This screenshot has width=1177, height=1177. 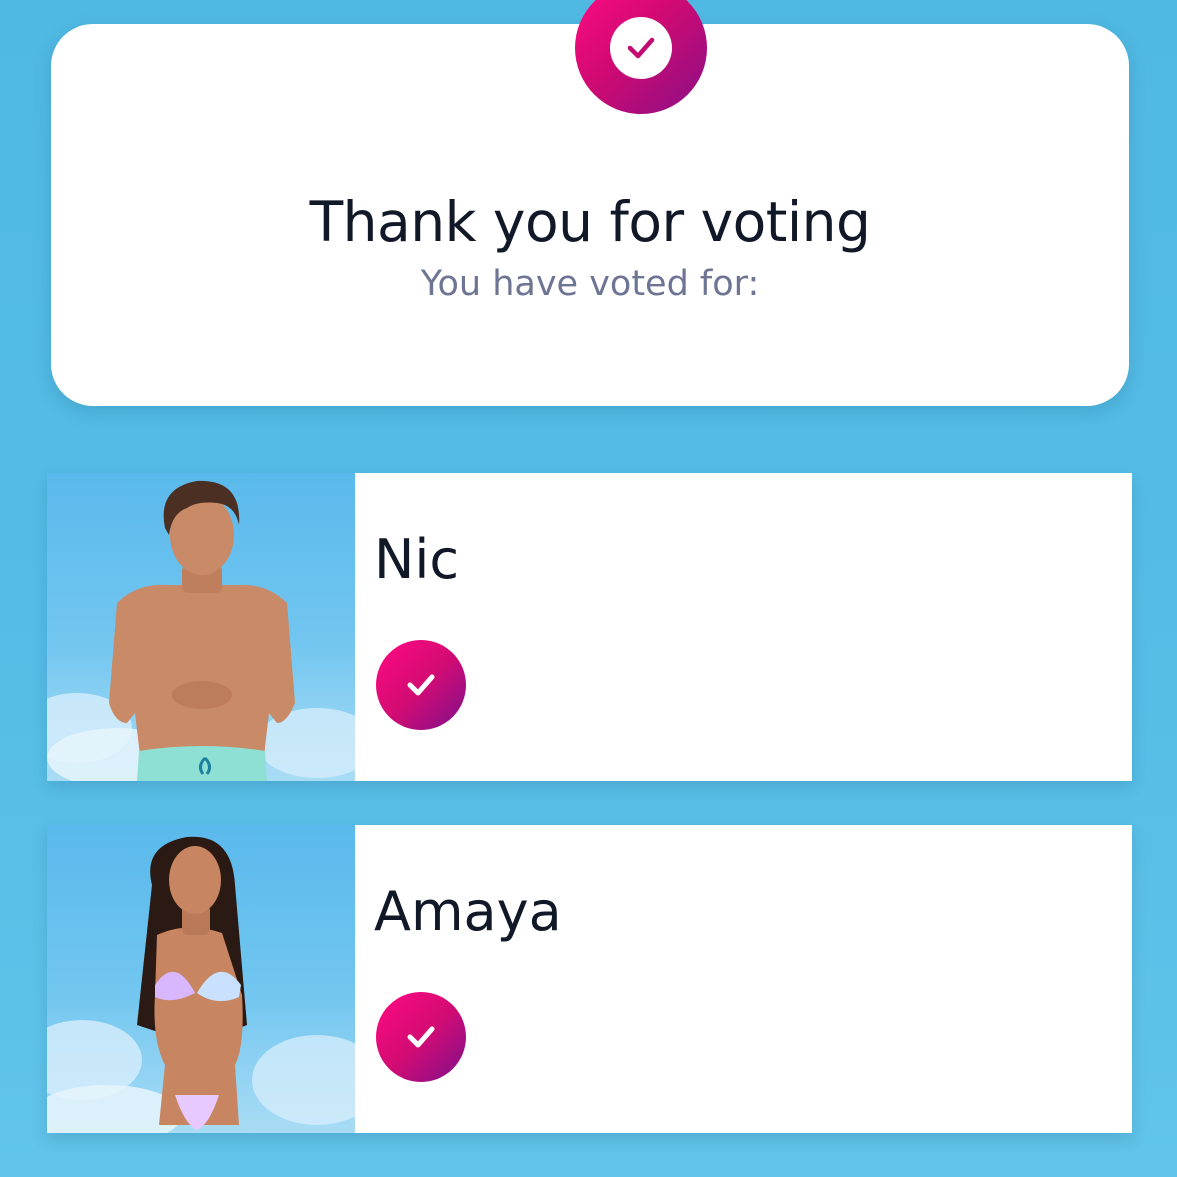 I want to click on contestant-name: Amaya, so click(x=468, y=911).